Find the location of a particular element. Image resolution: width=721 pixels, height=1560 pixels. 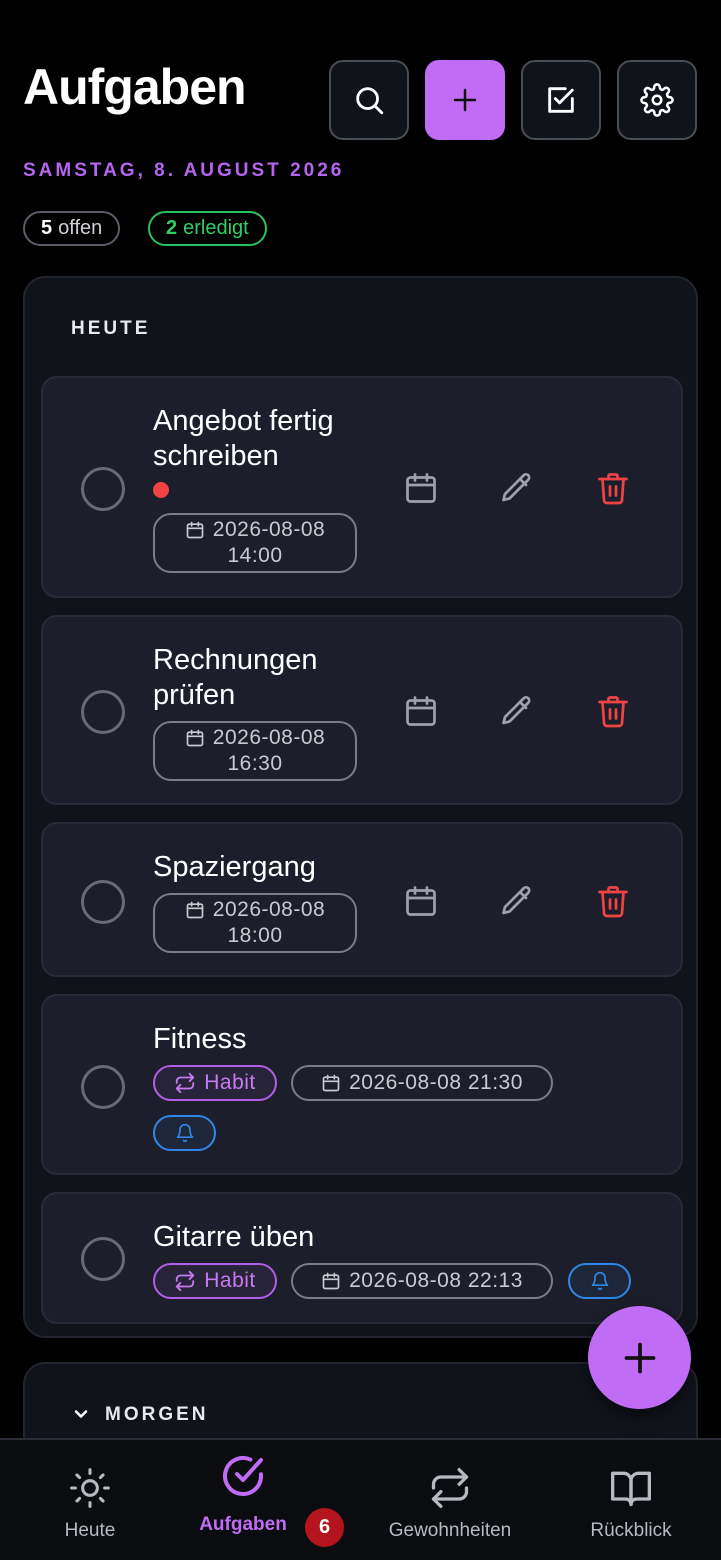

task-title: Rechnungen prüfen is located at coordinates (235, 677).